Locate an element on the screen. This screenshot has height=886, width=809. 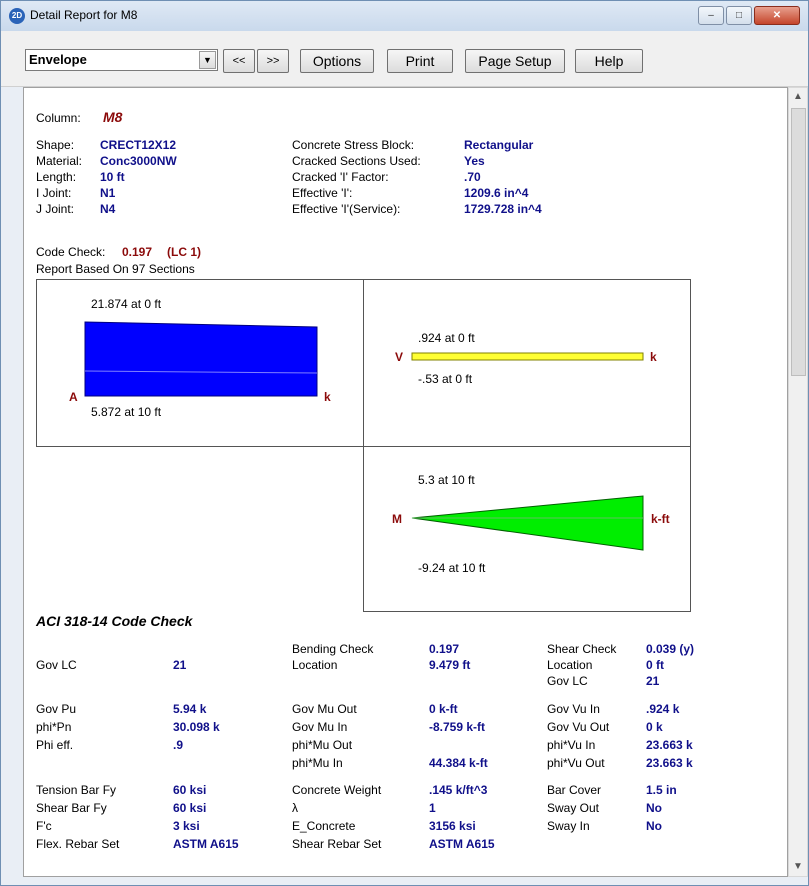
effective-i-service-label: Effective 'I'(Service): is located at coordinates (346, 209).